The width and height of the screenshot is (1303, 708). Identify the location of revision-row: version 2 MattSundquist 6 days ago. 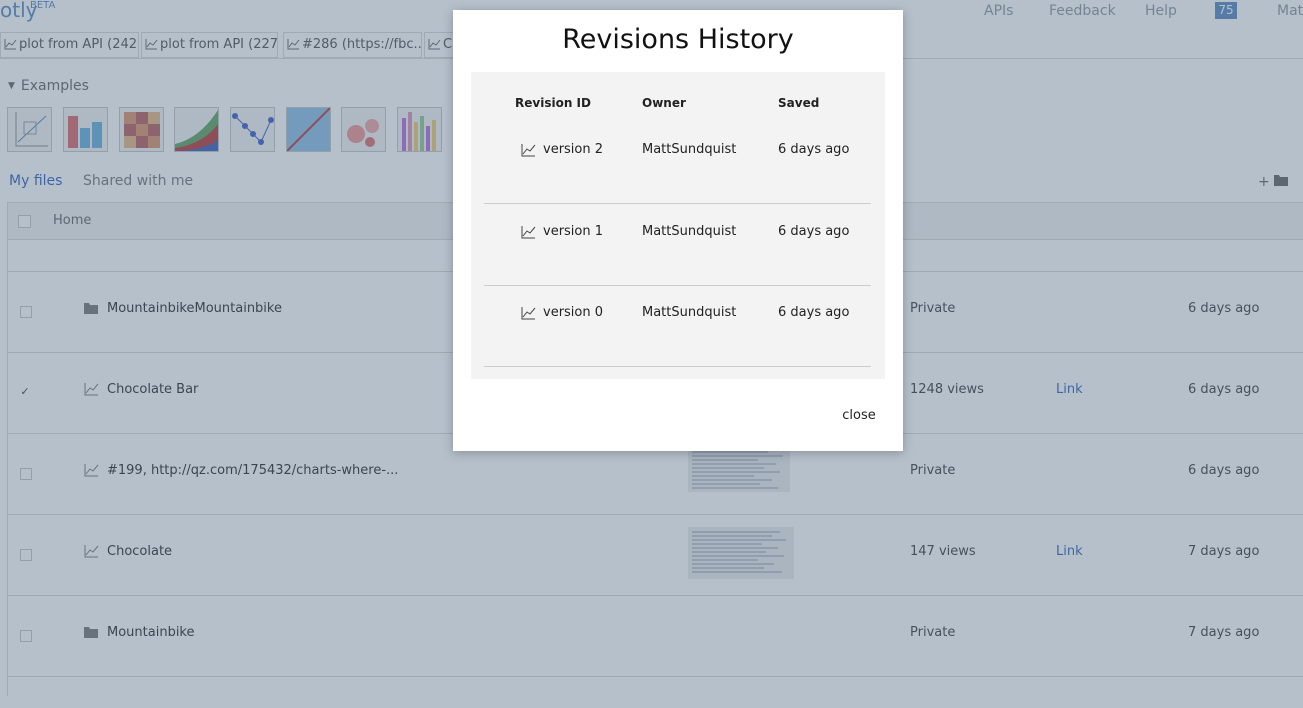
(677, 163).